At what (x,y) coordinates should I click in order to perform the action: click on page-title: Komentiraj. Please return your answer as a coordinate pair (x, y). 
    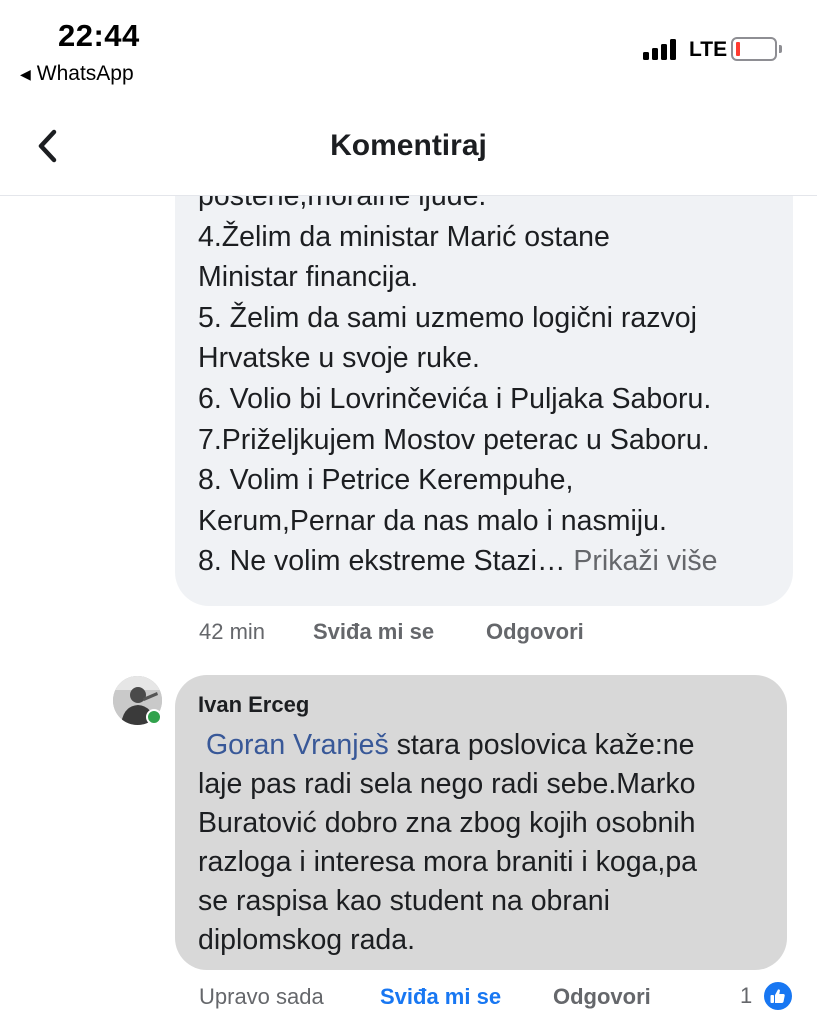
    Looking at the image, I should click on (408, 145).